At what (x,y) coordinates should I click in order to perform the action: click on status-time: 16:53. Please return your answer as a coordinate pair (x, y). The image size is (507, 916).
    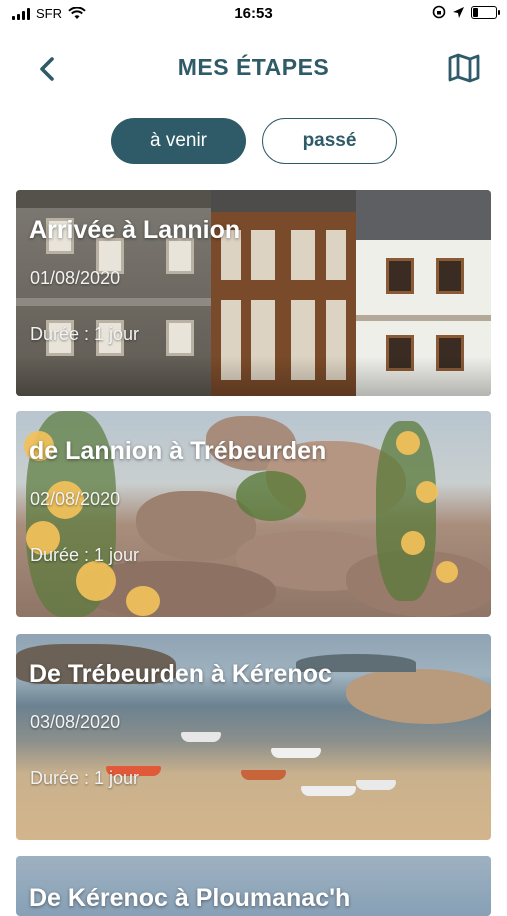
    Looking at the image, I should click on (253, 13).